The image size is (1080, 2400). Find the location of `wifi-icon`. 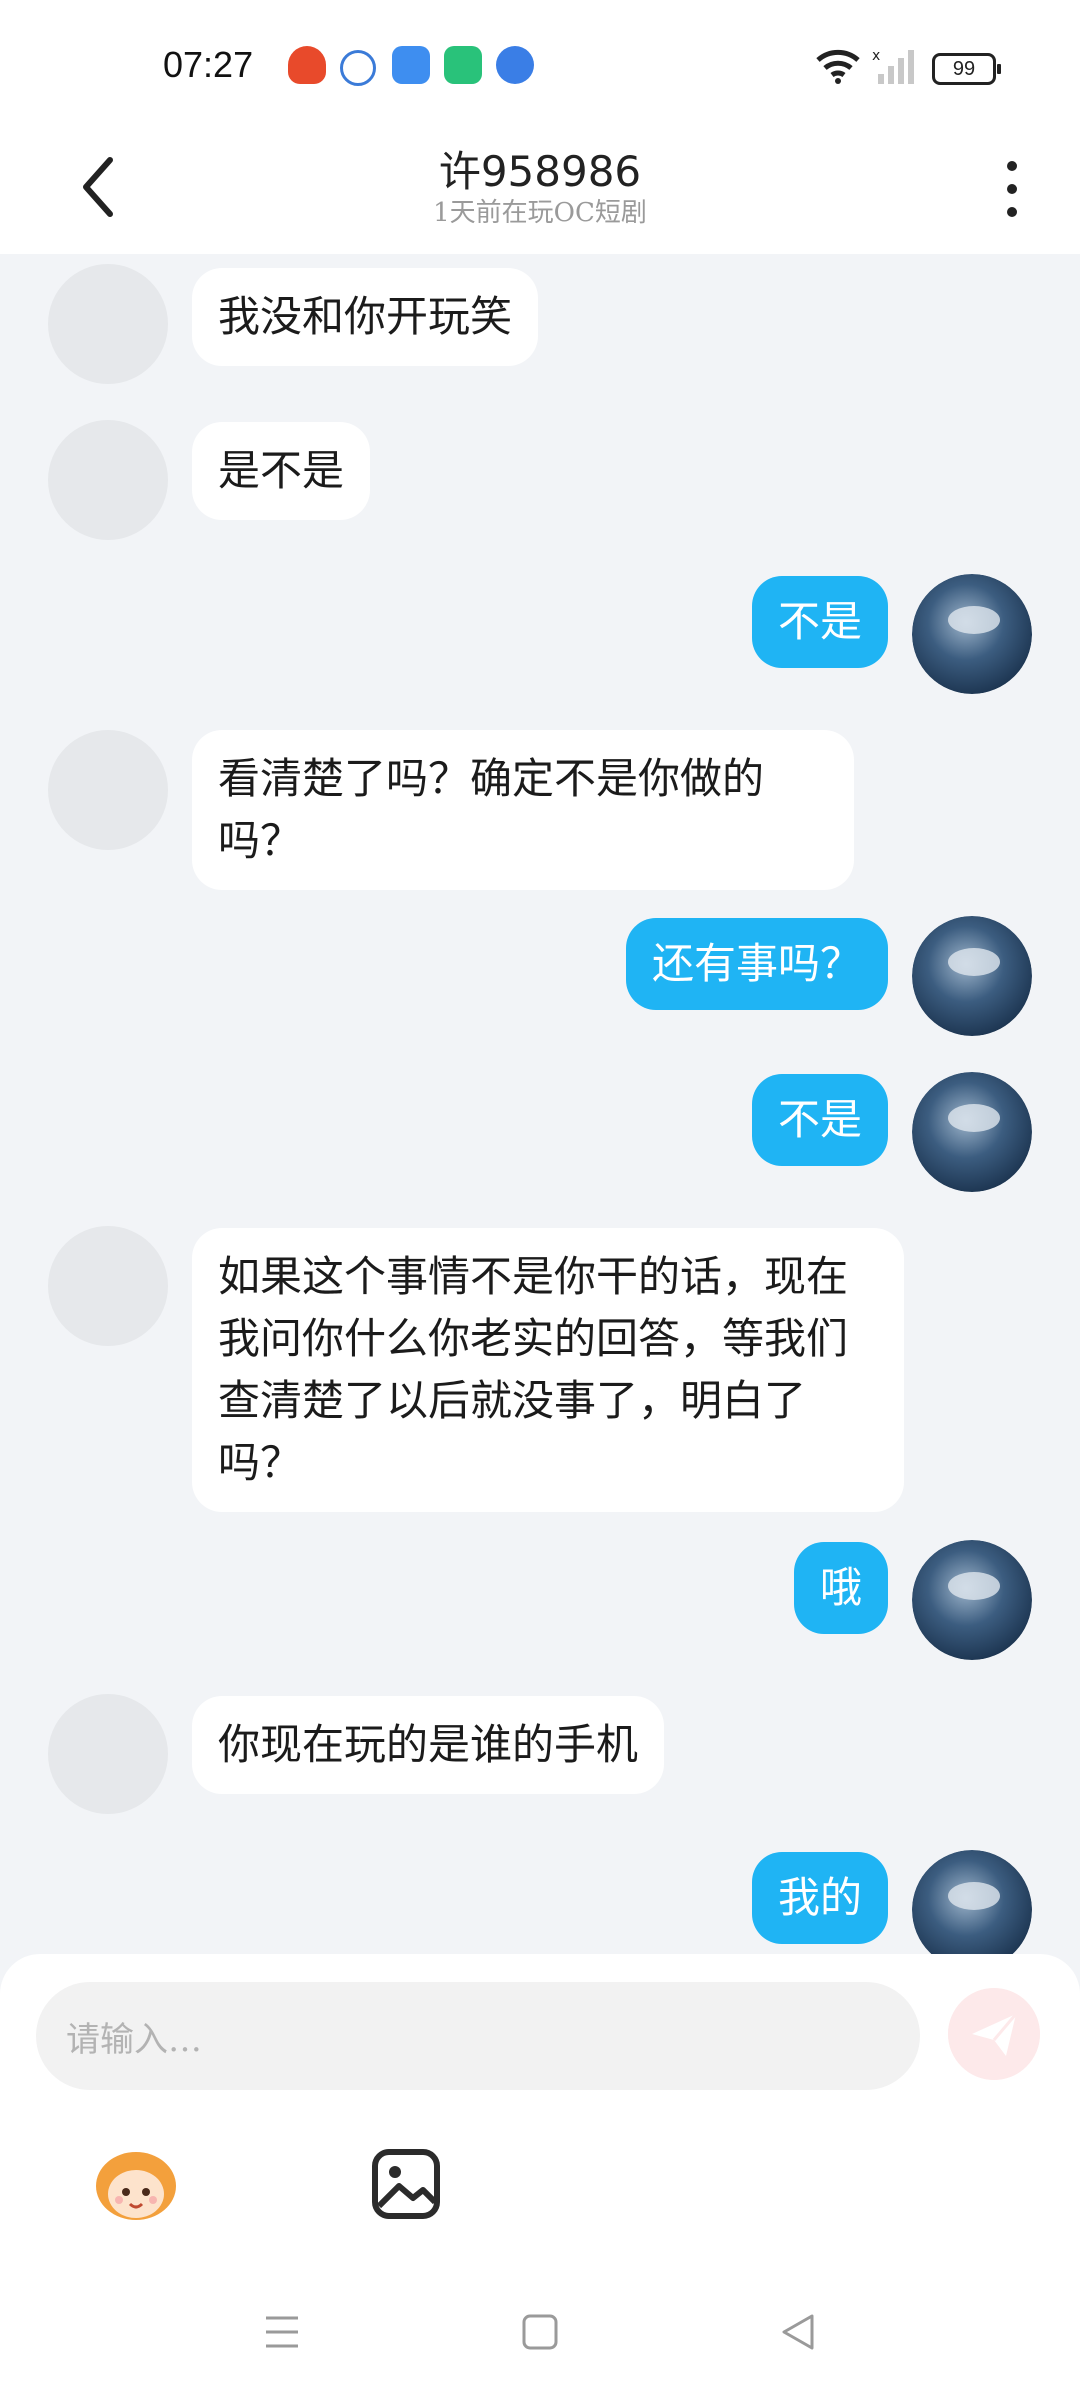

wifi-icon is located at coordinates (838, 66).